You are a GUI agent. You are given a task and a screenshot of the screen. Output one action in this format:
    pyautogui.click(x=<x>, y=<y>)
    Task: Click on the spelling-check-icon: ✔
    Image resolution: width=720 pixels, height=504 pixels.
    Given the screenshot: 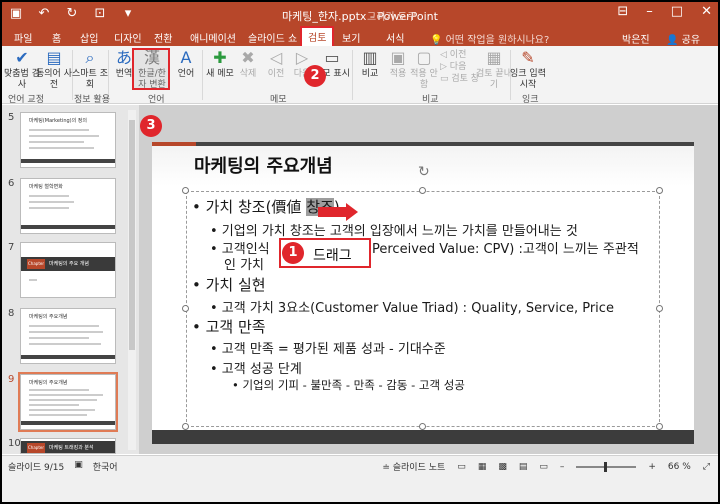 What is the action you would take?
    pyautogui.click(x=22, y=57)
    